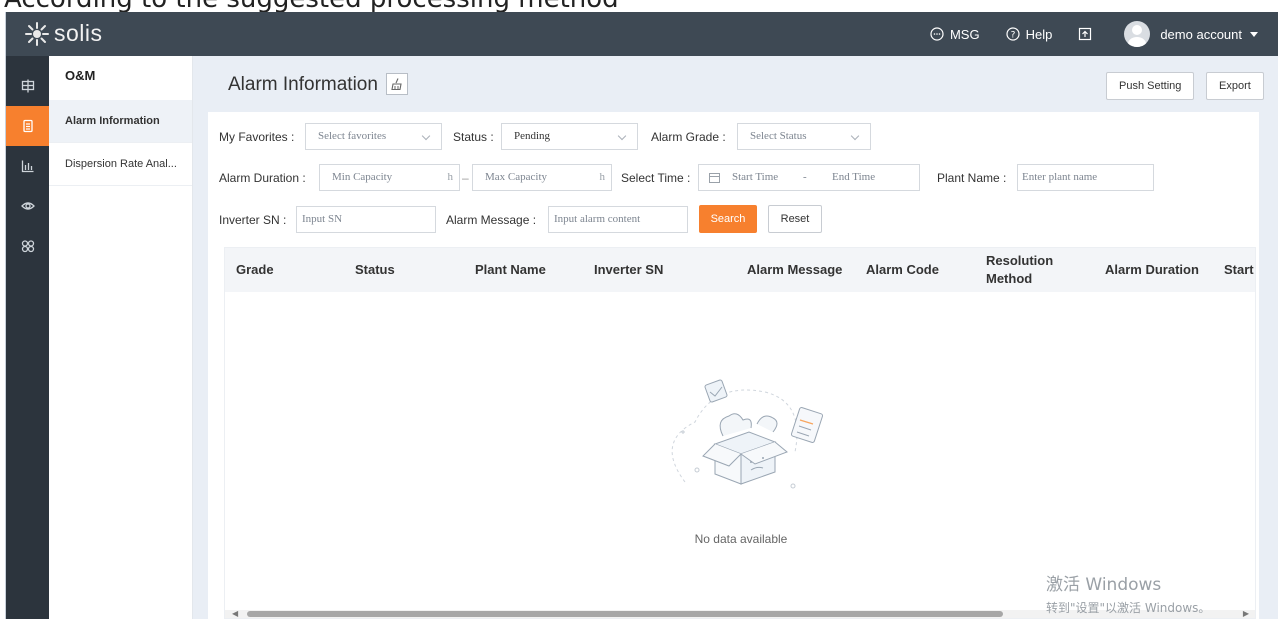 The height and width of the screenshot is (619, 1278). I want to click on account-menu: demo account, so click(1191, 34).